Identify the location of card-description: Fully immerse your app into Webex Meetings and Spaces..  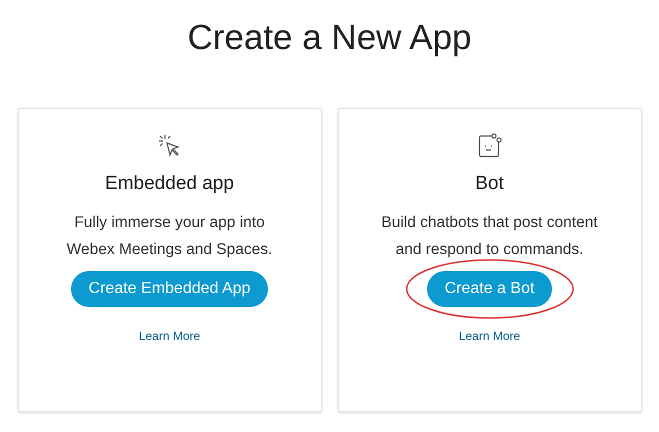
(170, 236).